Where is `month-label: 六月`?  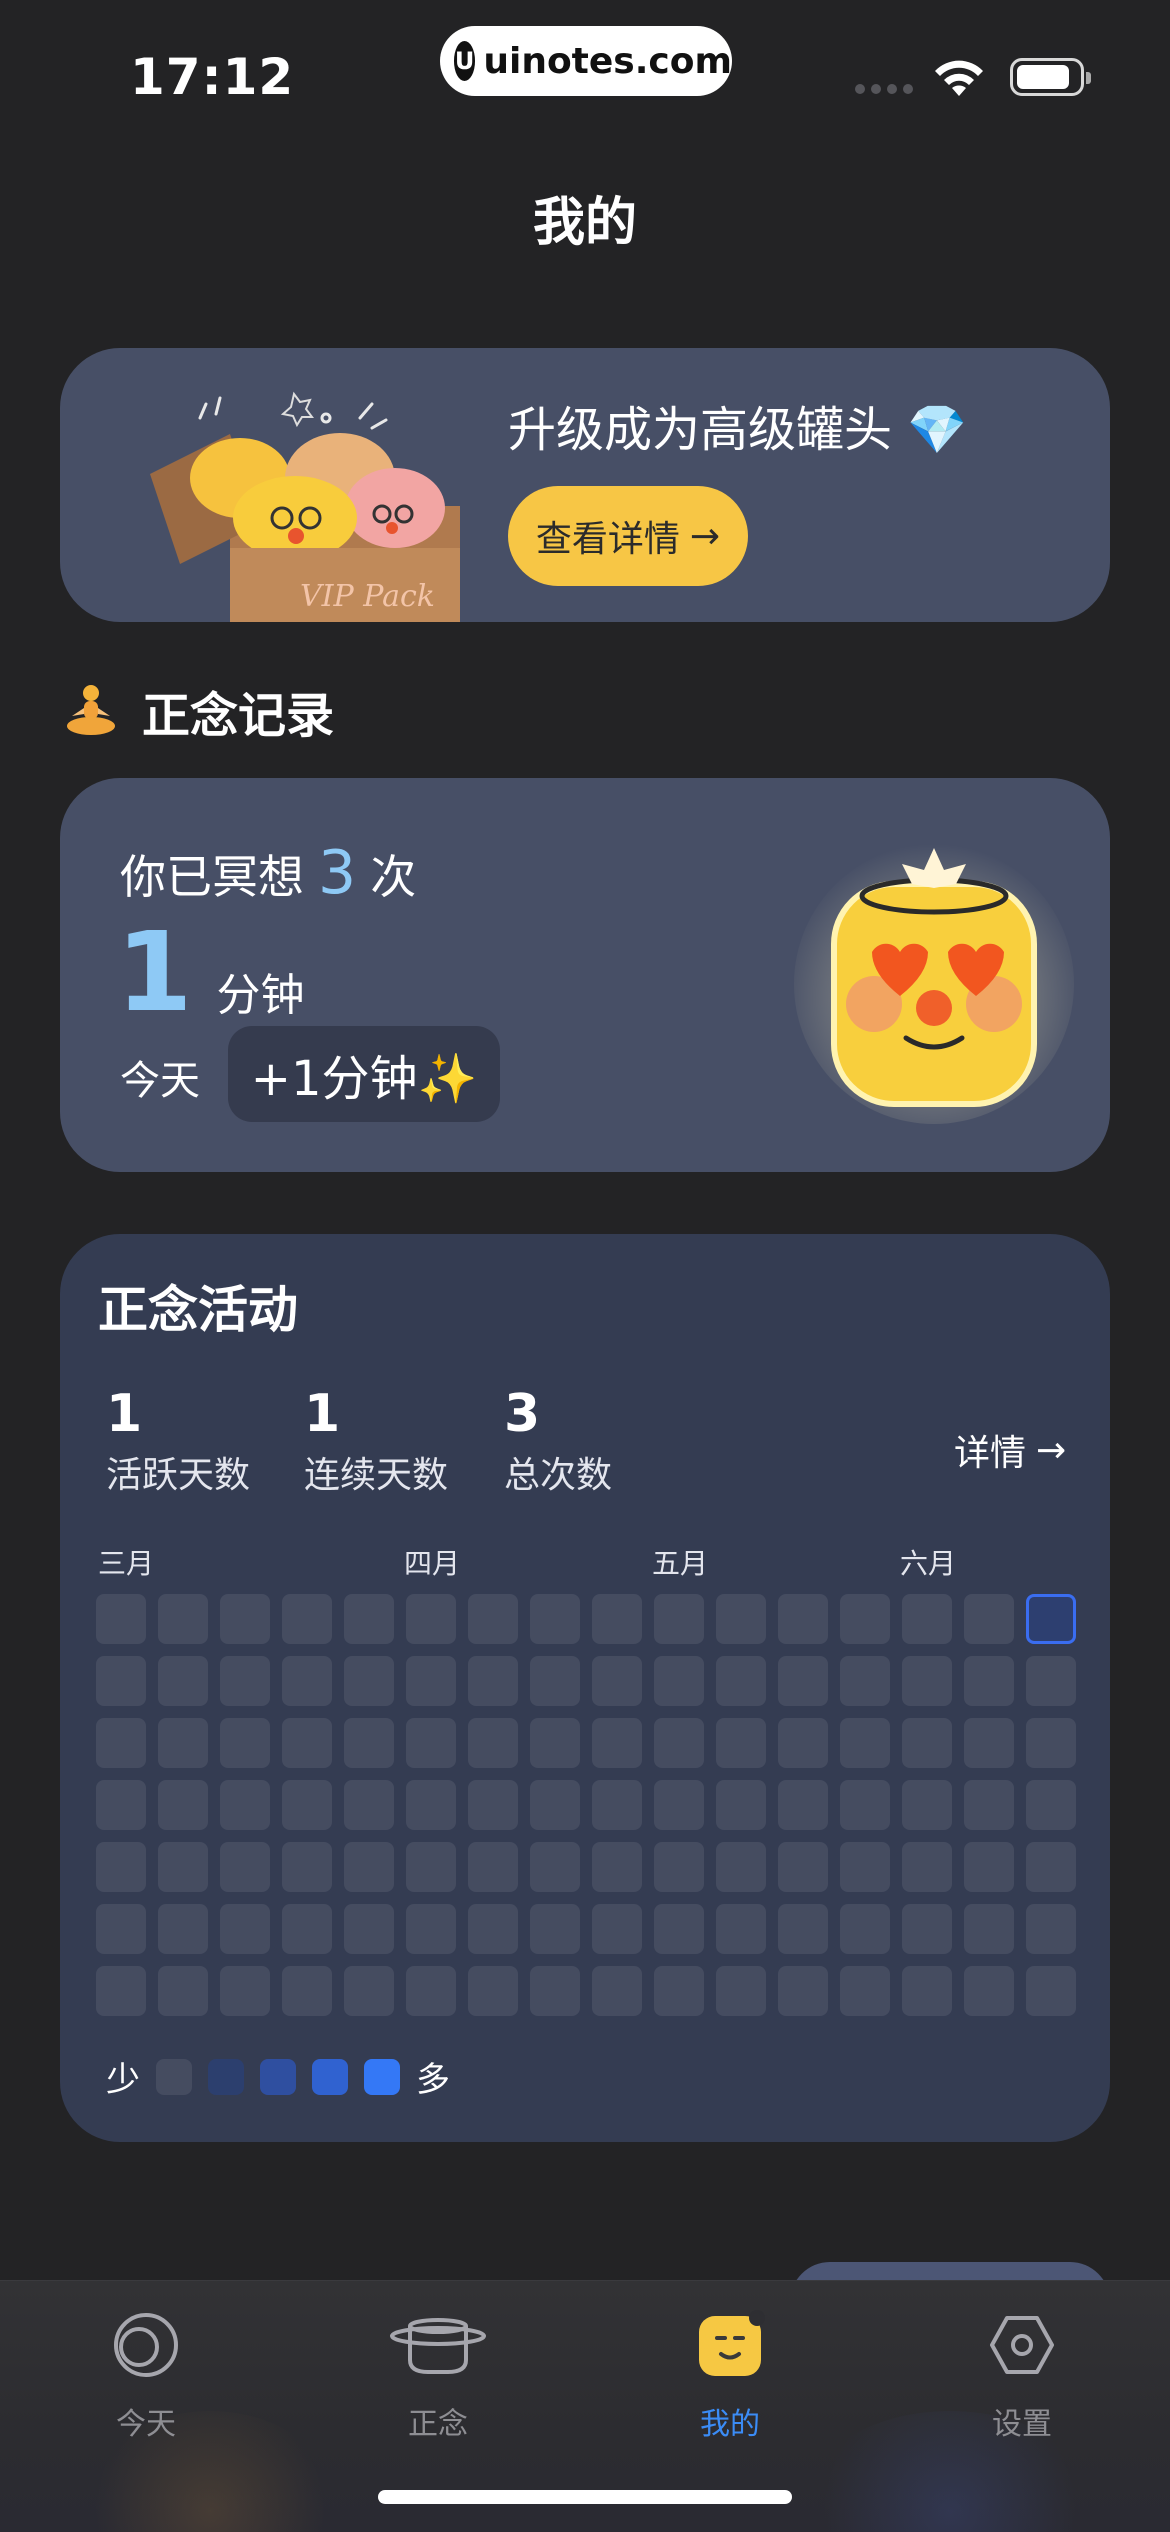 month-label: 六月 is located at coordinates (928, 1563).